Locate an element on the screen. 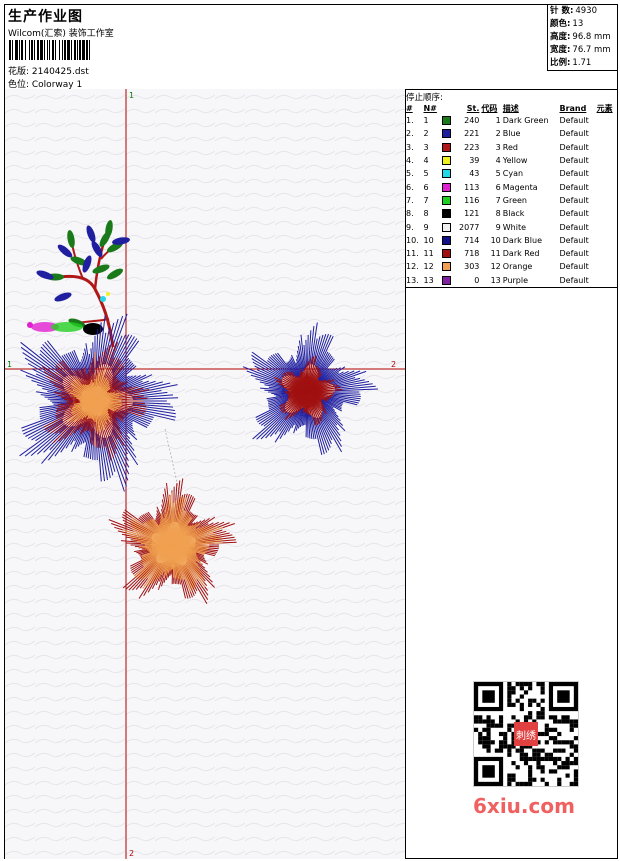 This screenshot has height=861, width=620. row-needle: 5 is located at coordinates (426, 174).